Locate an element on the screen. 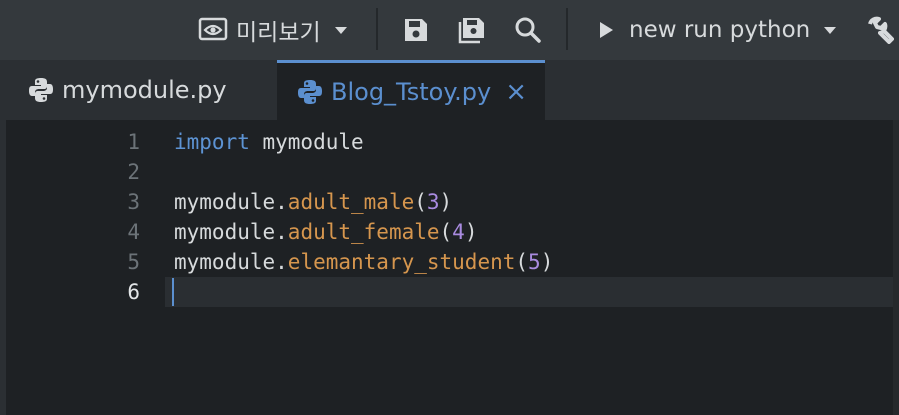  code-line: 6 is located at coordinates (449, 292).